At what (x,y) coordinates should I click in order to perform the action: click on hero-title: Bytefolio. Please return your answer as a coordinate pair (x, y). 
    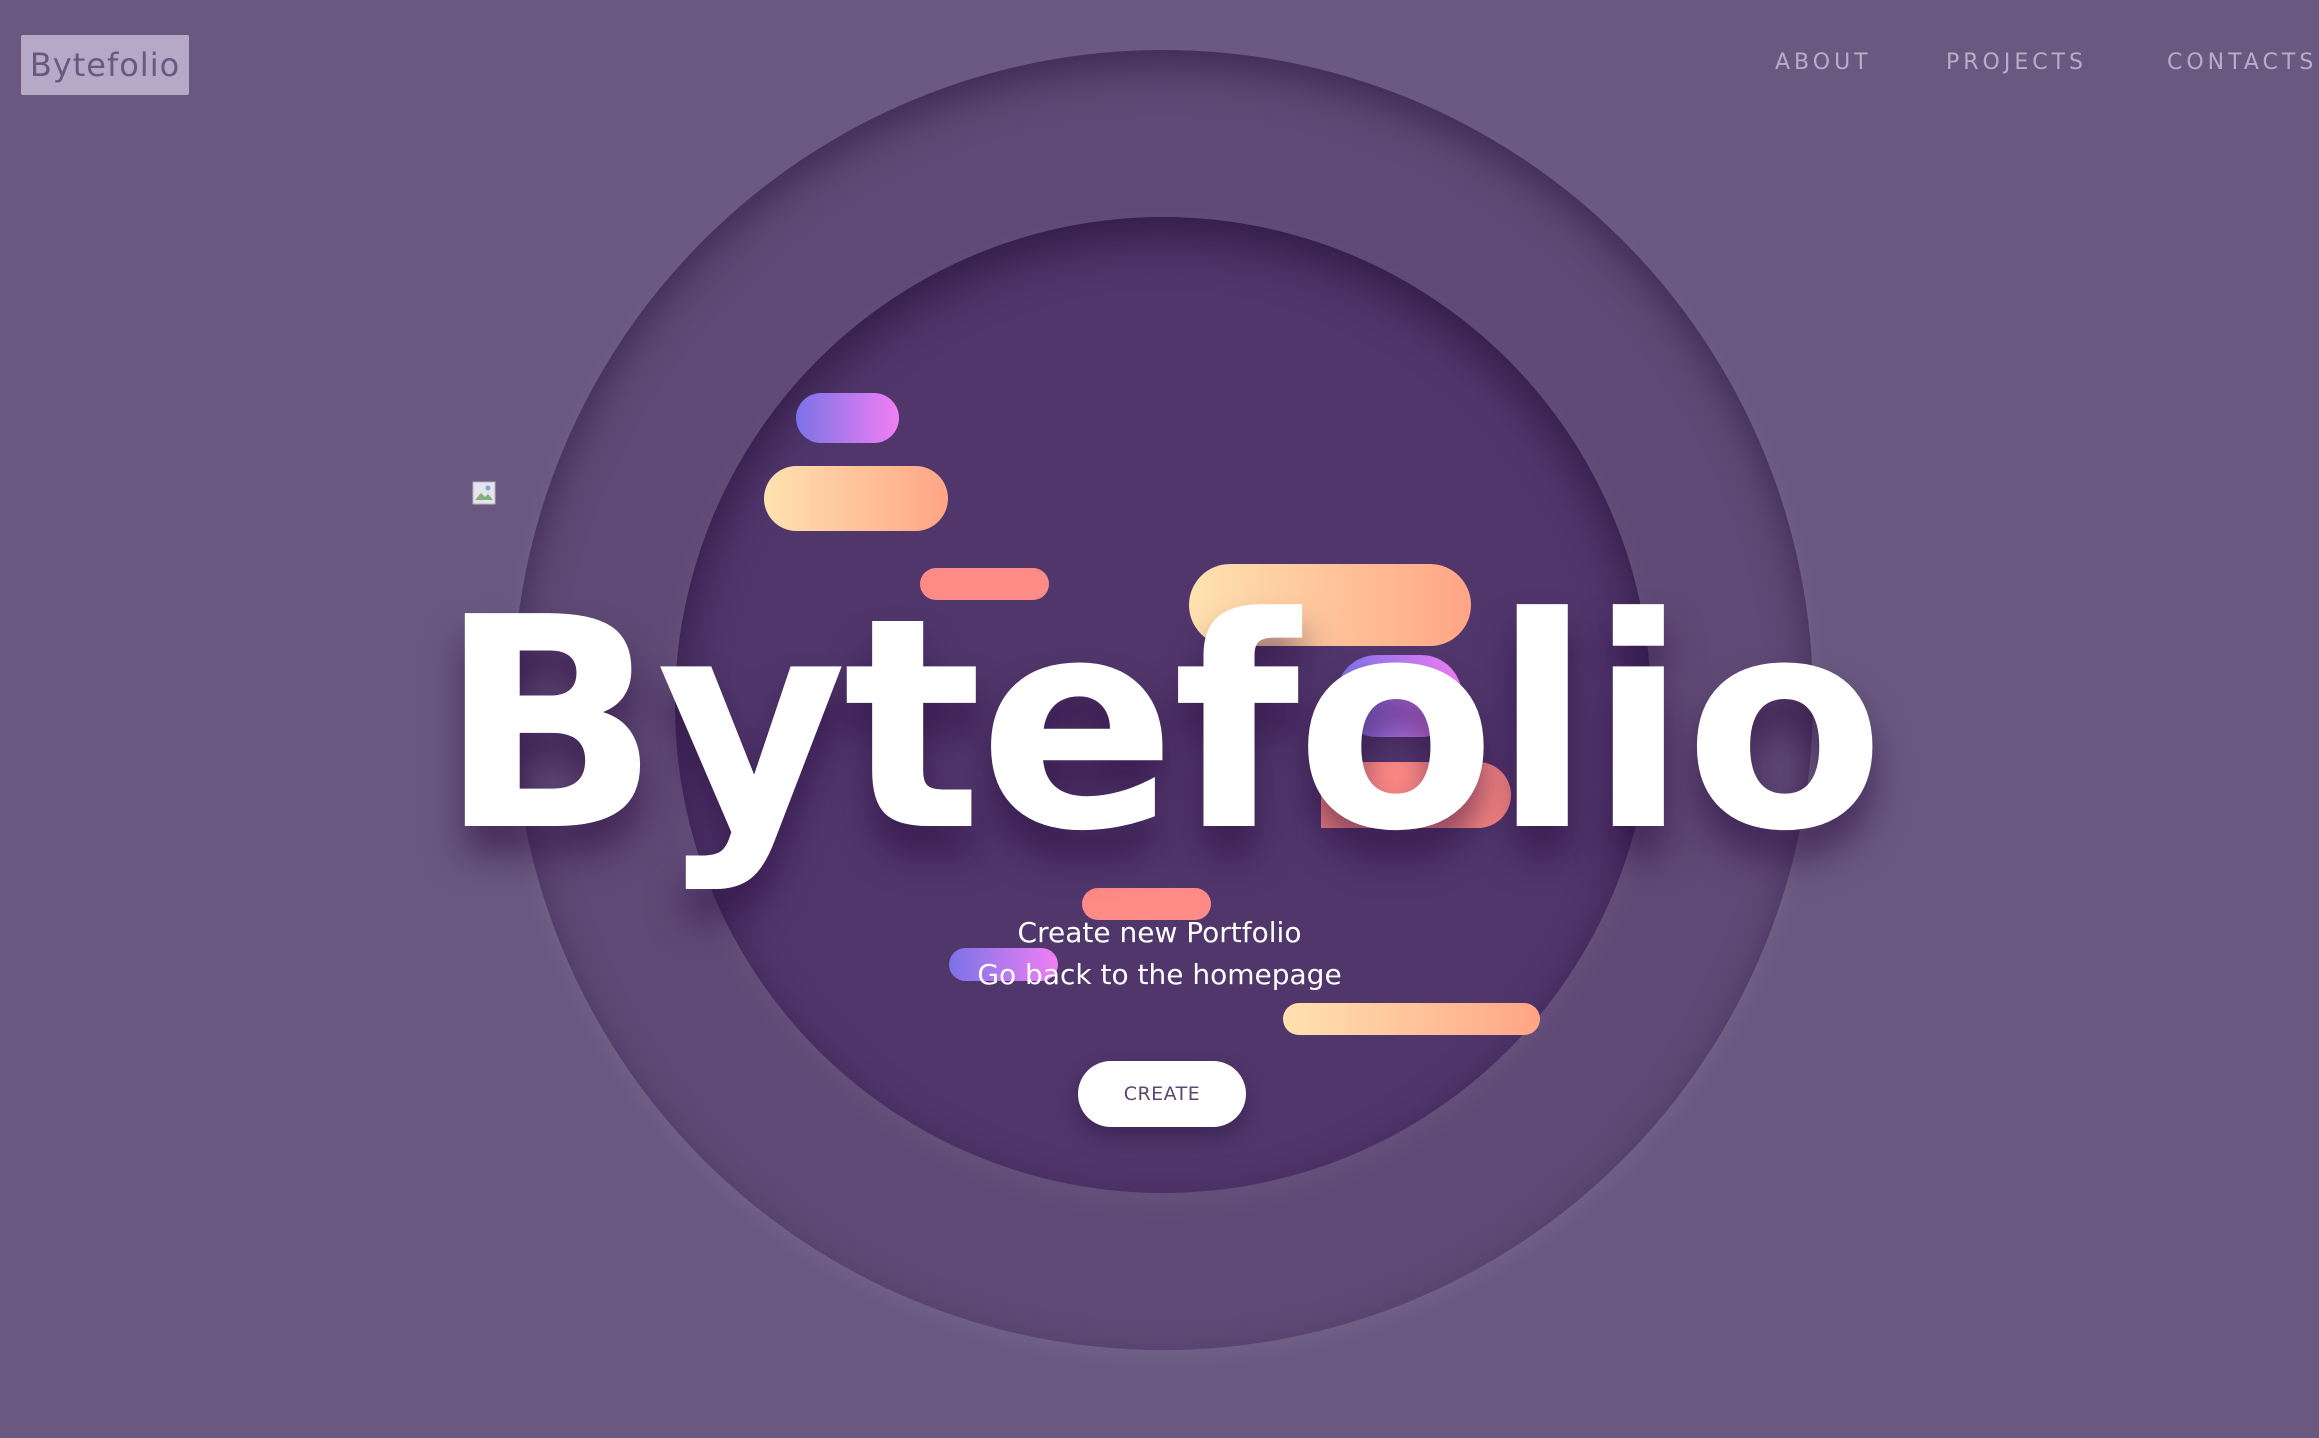
    Looking at the image, I should click on (1161, 725).